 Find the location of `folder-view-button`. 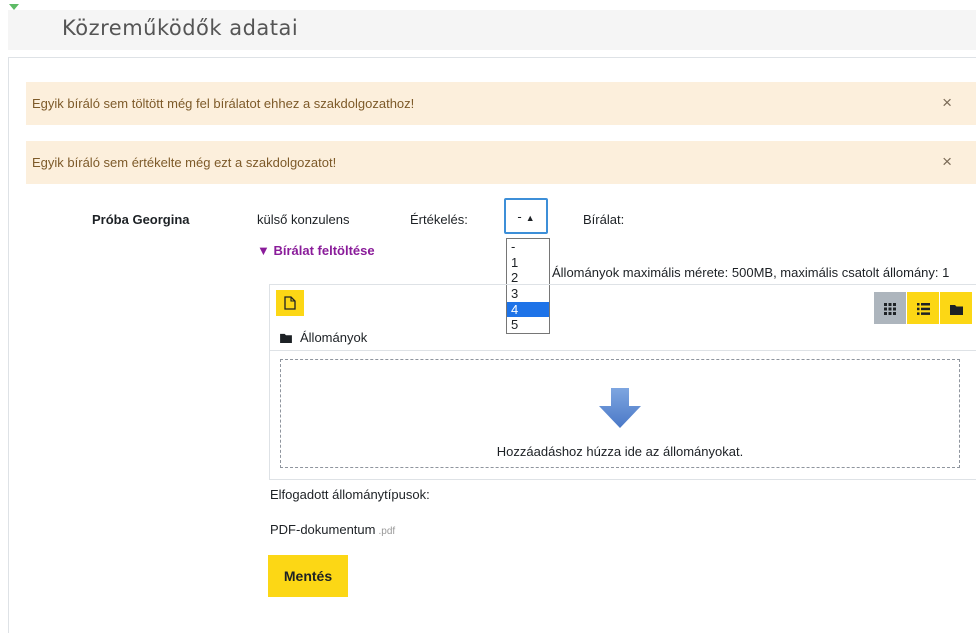

folder-view-button is located at coordinates (956, 308).